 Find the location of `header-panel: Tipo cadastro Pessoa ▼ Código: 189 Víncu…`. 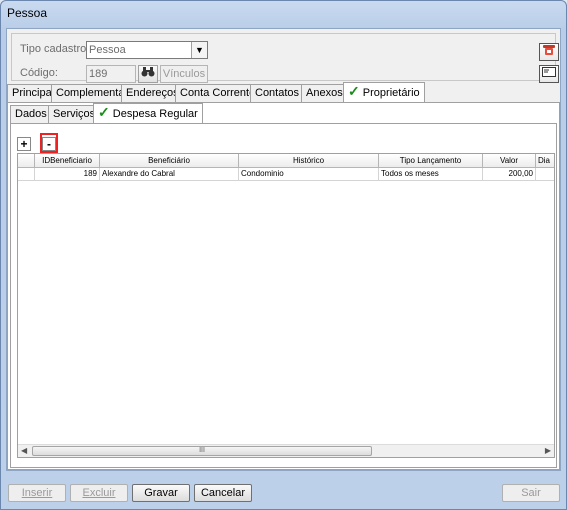

header-panel: Tipo cadastro Pessoa ▼ Código: 189 Víncu… is located at coordinates (285, 58).